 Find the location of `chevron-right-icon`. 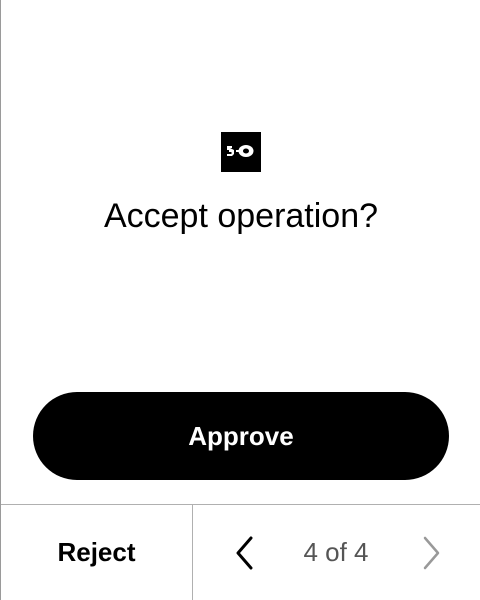

chevron-right-icon is located at coordinates (431, 553).